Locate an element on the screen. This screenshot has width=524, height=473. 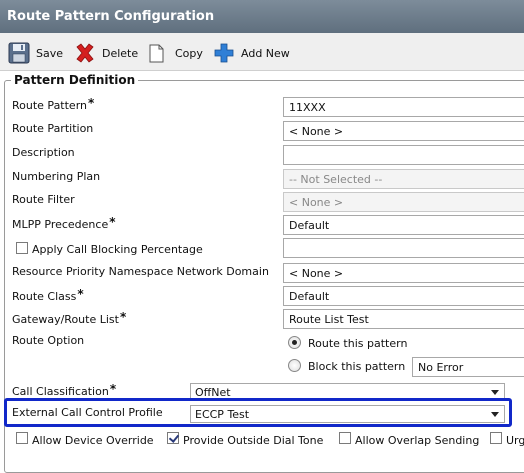
route-partition-select: < None > is located at coordinates (403, 131).